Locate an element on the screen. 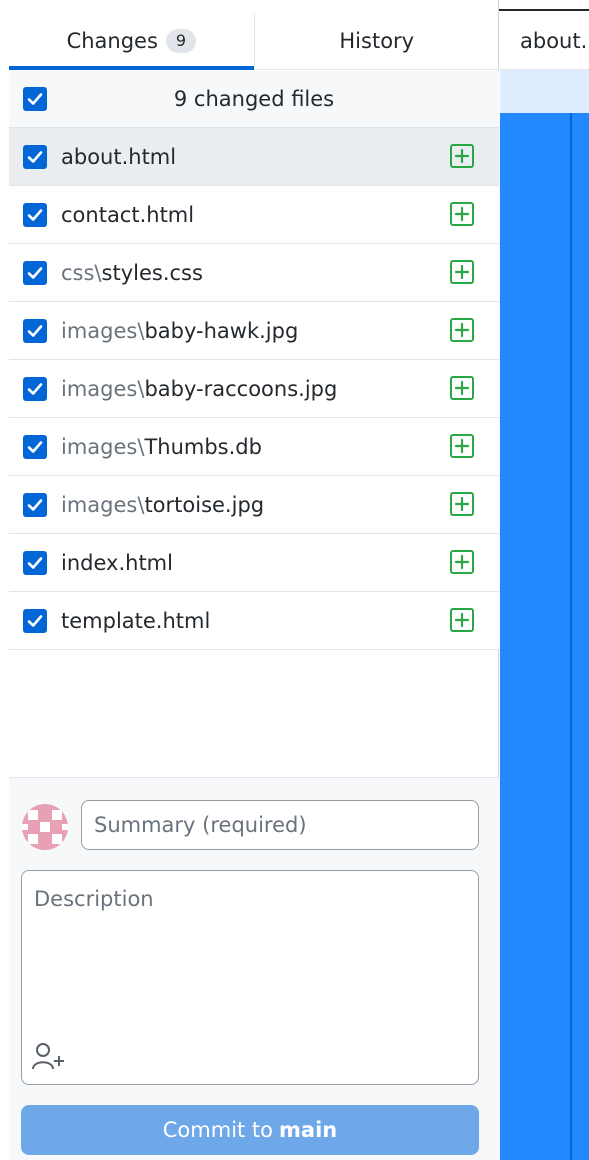 The height and width of the screenshot is (1160, 589). changed-files-count: 9 changed files is located at coordinates (254, 99).